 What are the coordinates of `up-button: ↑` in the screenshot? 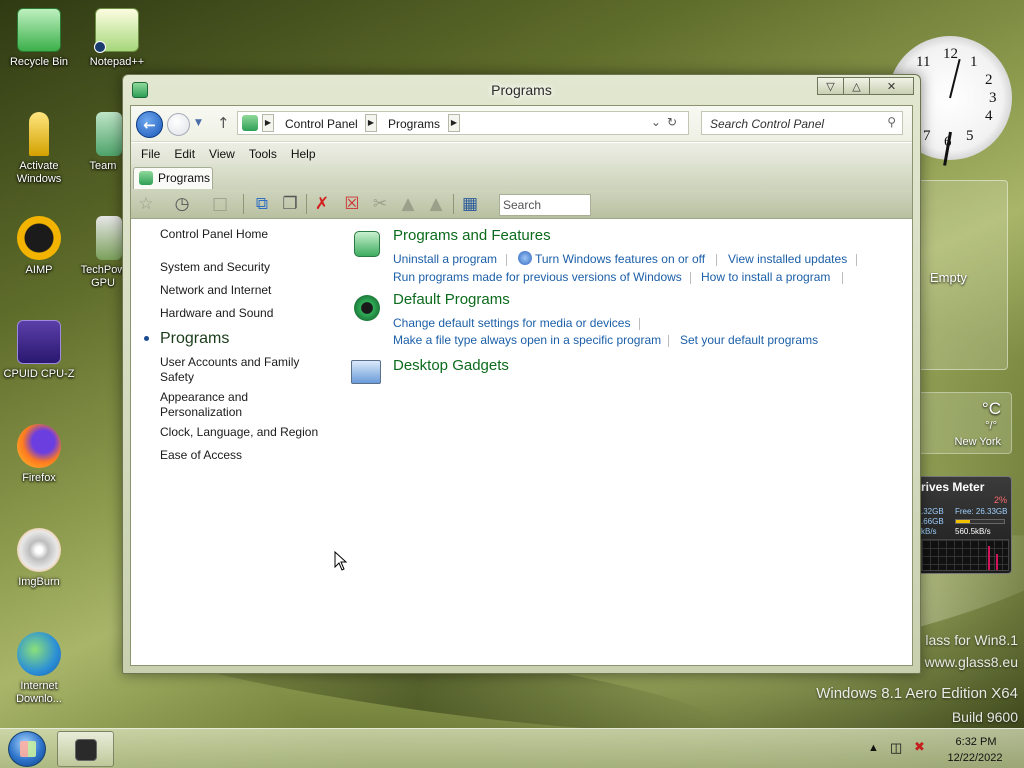 It's located at (223, 123).